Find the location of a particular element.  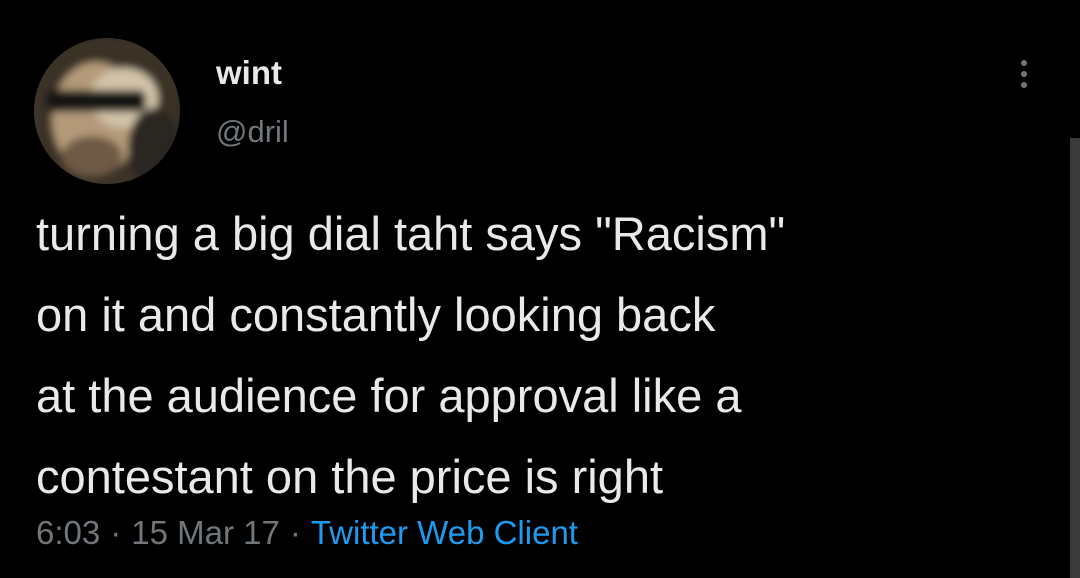

avatar-photo-icon is located at coordinates (107, 111).